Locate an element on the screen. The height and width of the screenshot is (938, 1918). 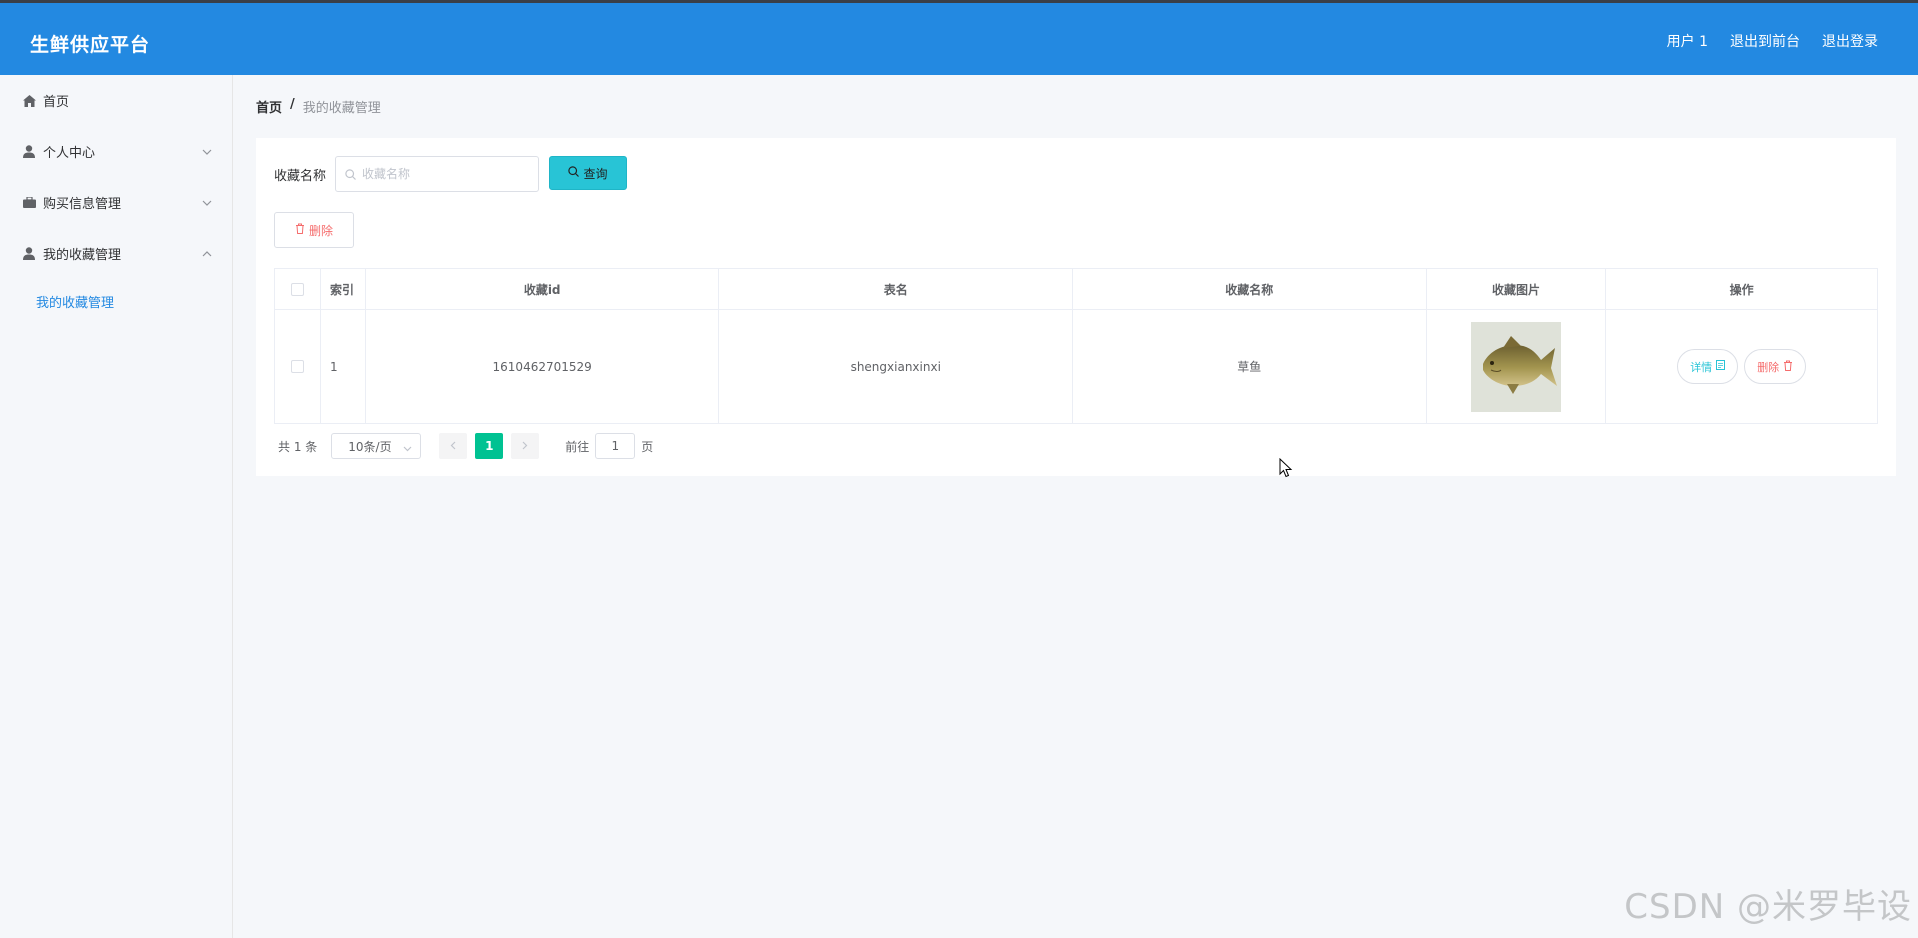
header-id: 收藏id is located at coordinates (543, 289).